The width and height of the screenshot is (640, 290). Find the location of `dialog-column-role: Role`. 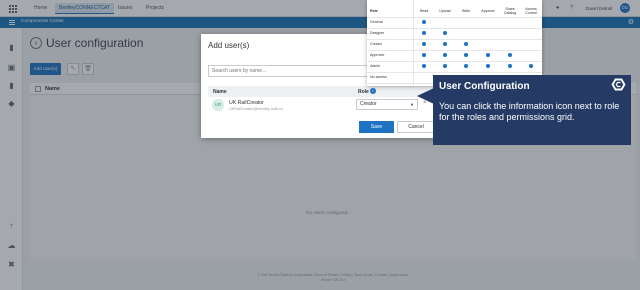

dialog-column-role: Role is located at coordinates (363, 92).